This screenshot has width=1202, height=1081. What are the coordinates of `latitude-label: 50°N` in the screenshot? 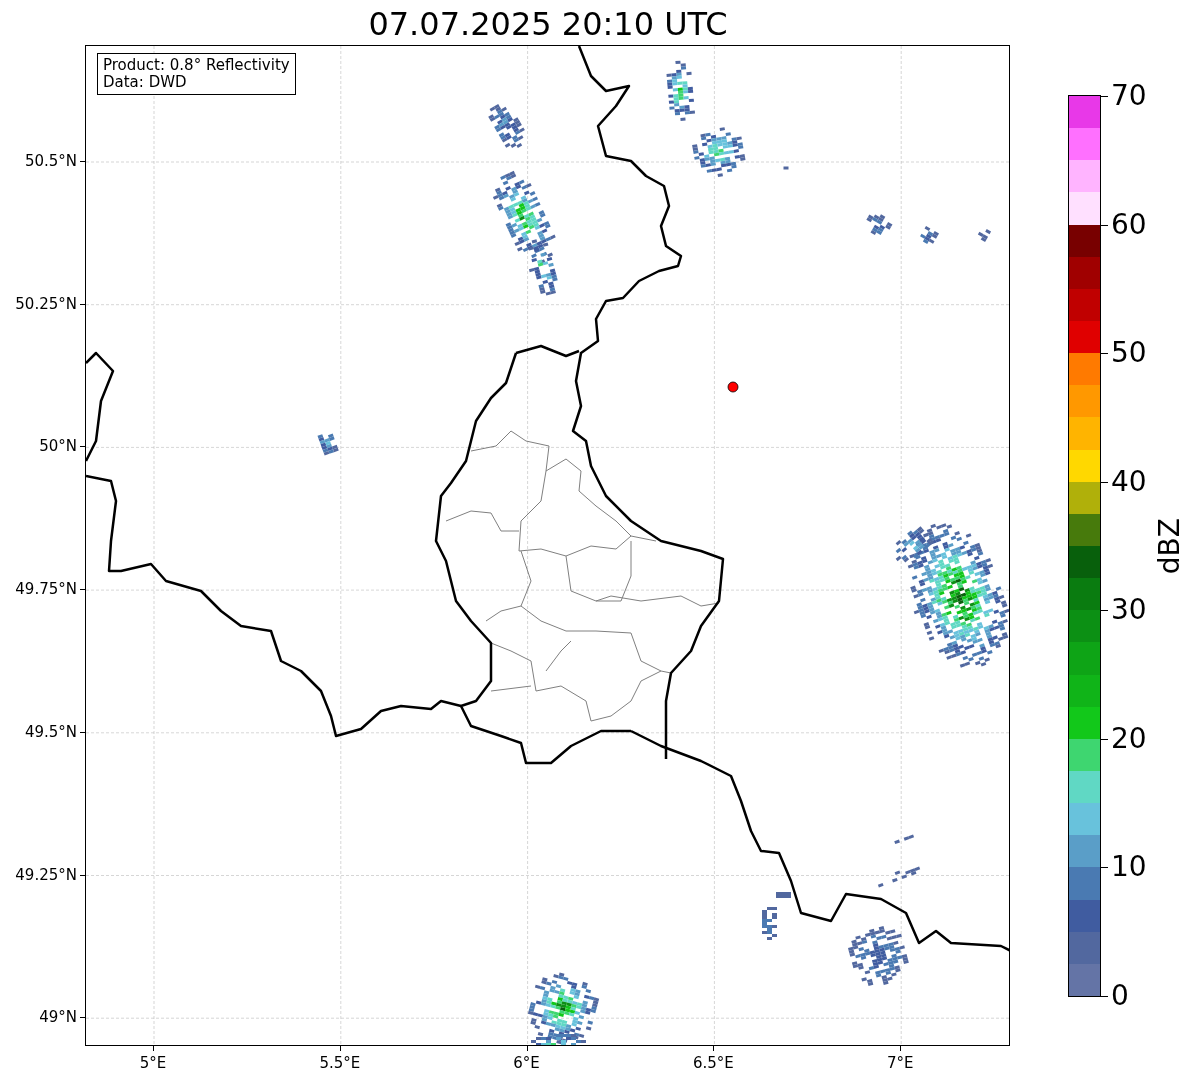 It's located at (58, 446).